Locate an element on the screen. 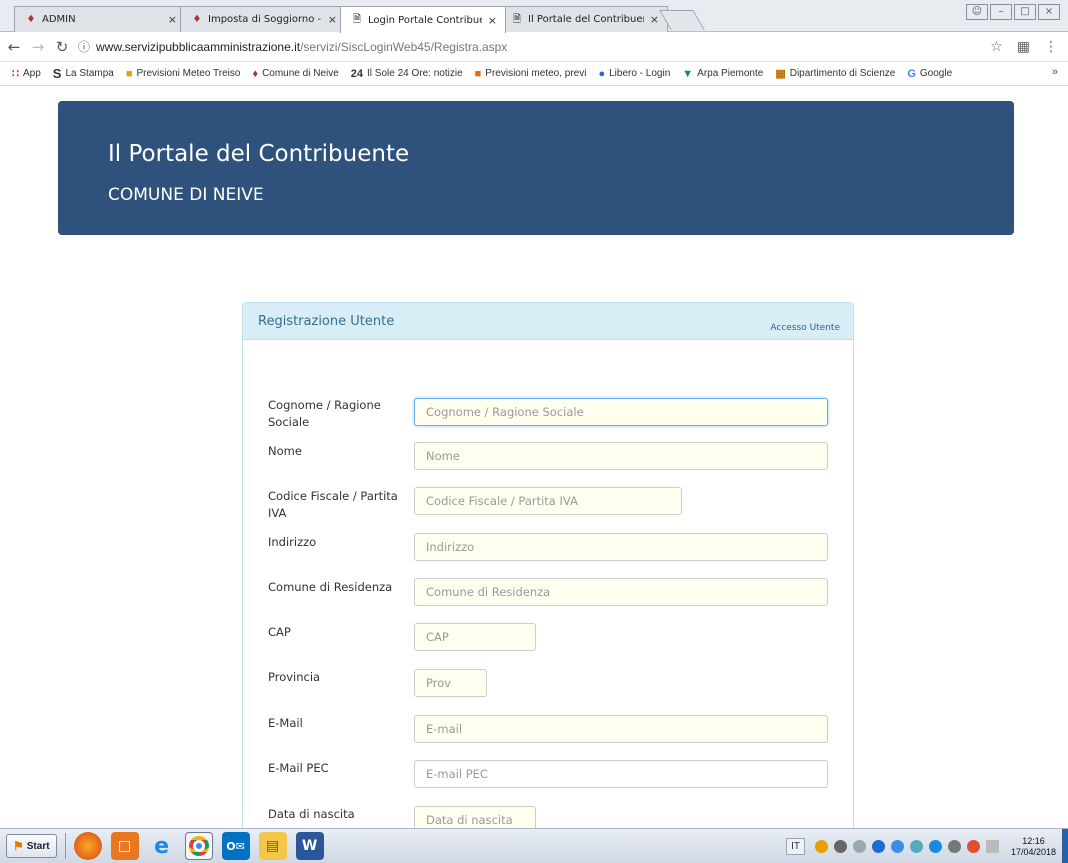 The width and height of the screenshot is (1068, 863). comune-input: Comune di Residenza is located at coordinates (621, 592).